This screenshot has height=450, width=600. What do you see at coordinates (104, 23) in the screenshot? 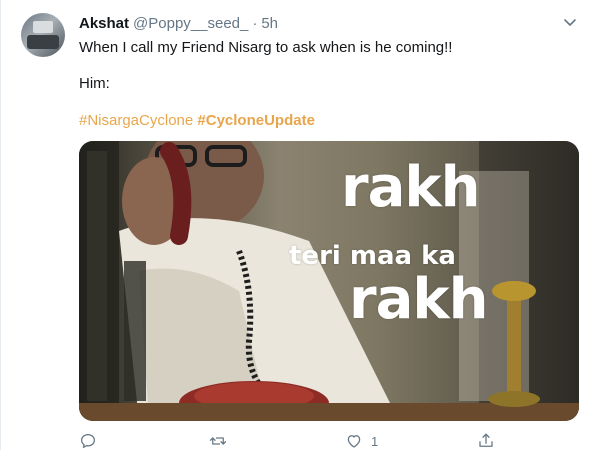
I see `display-name: Akshat` at bounding box center [104, 23].